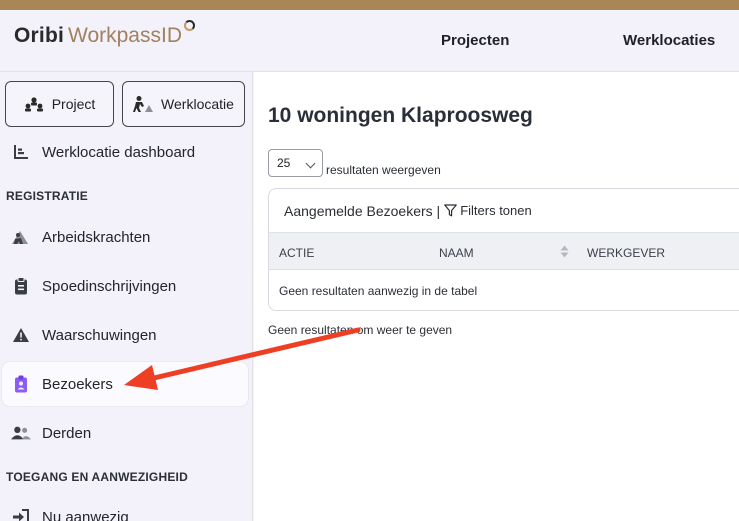 The image size is (739, 521). What do you see at coordinates (33, 104) in the screenshot?
I see `project-group-icon` at bounding box center [33, 104].